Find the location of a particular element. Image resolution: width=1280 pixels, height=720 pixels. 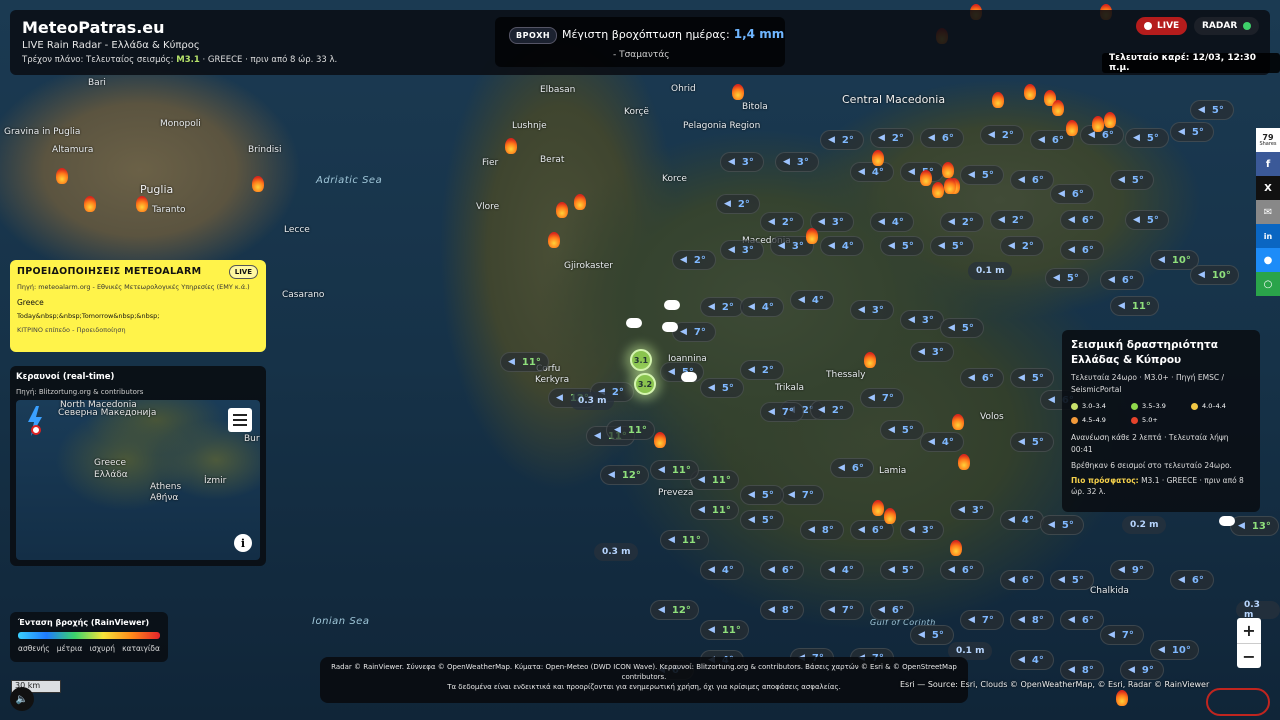

zoom-out-button: − is located at coordinates (1249, 655).